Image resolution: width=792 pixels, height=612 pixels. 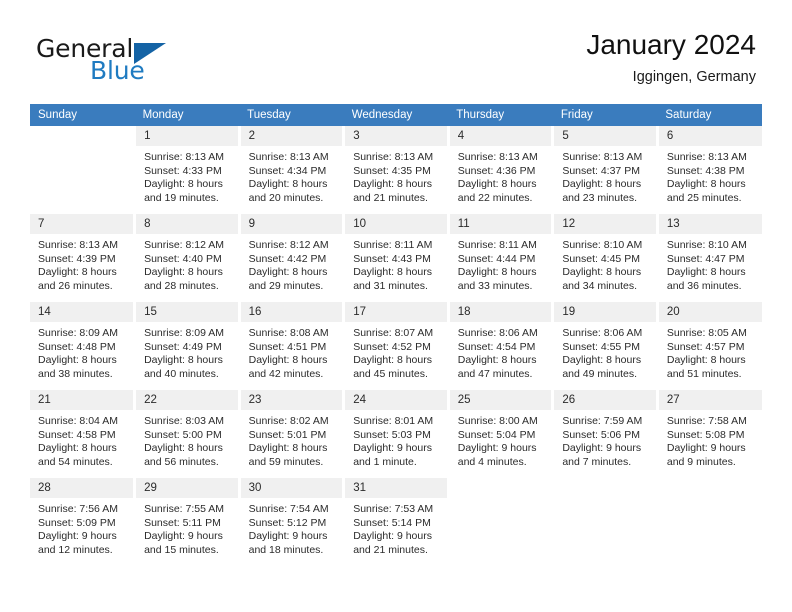 I want to click on sunset-text: Sunset: 4:44 PM, so click(x=496, y=258).